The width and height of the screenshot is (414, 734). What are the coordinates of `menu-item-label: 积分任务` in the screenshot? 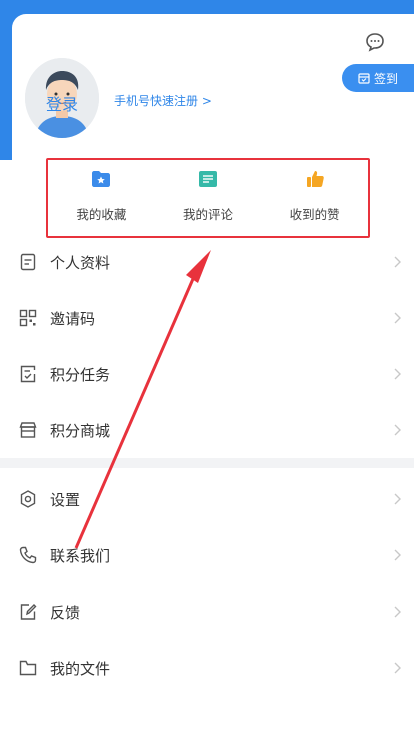 It's located at (80, 374).